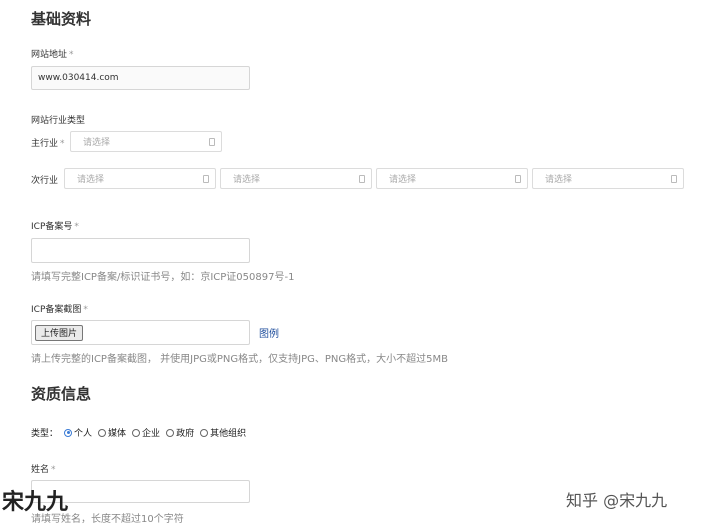 The image size is (720, 529). What do you see at coordinates (151, 434) in the screenshot?
I see `type-option-label: 企业` at bounding box center [151, 434].